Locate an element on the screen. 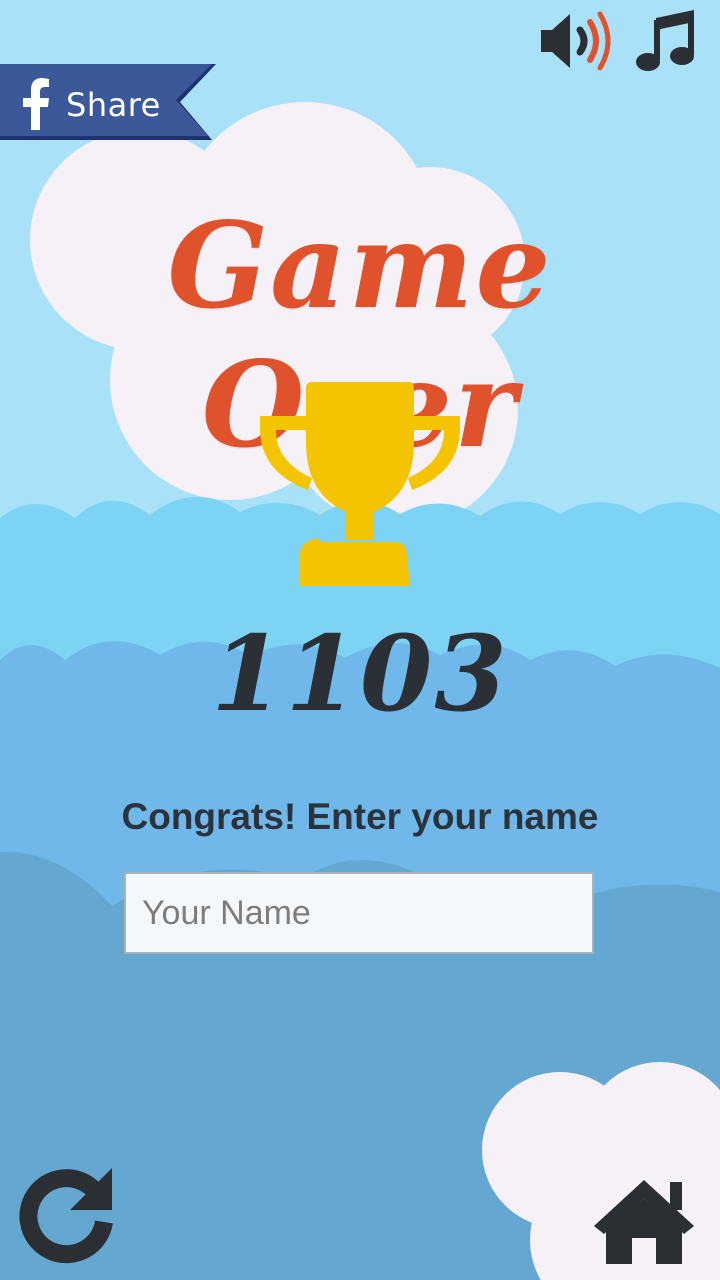  home-icon is located at coordinates (644, 1222).